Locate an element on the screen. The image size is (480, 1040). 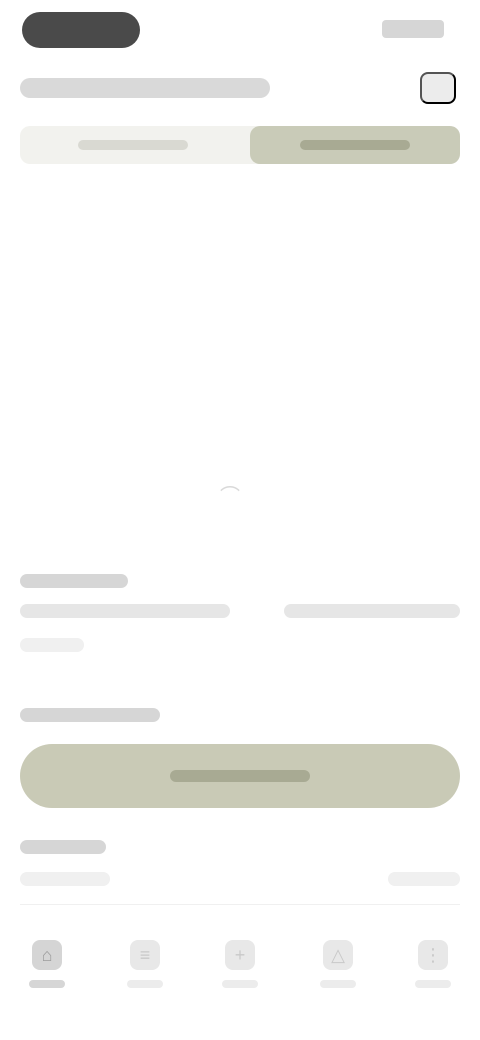
segment-tab-right is located at coordinates (355, 145).